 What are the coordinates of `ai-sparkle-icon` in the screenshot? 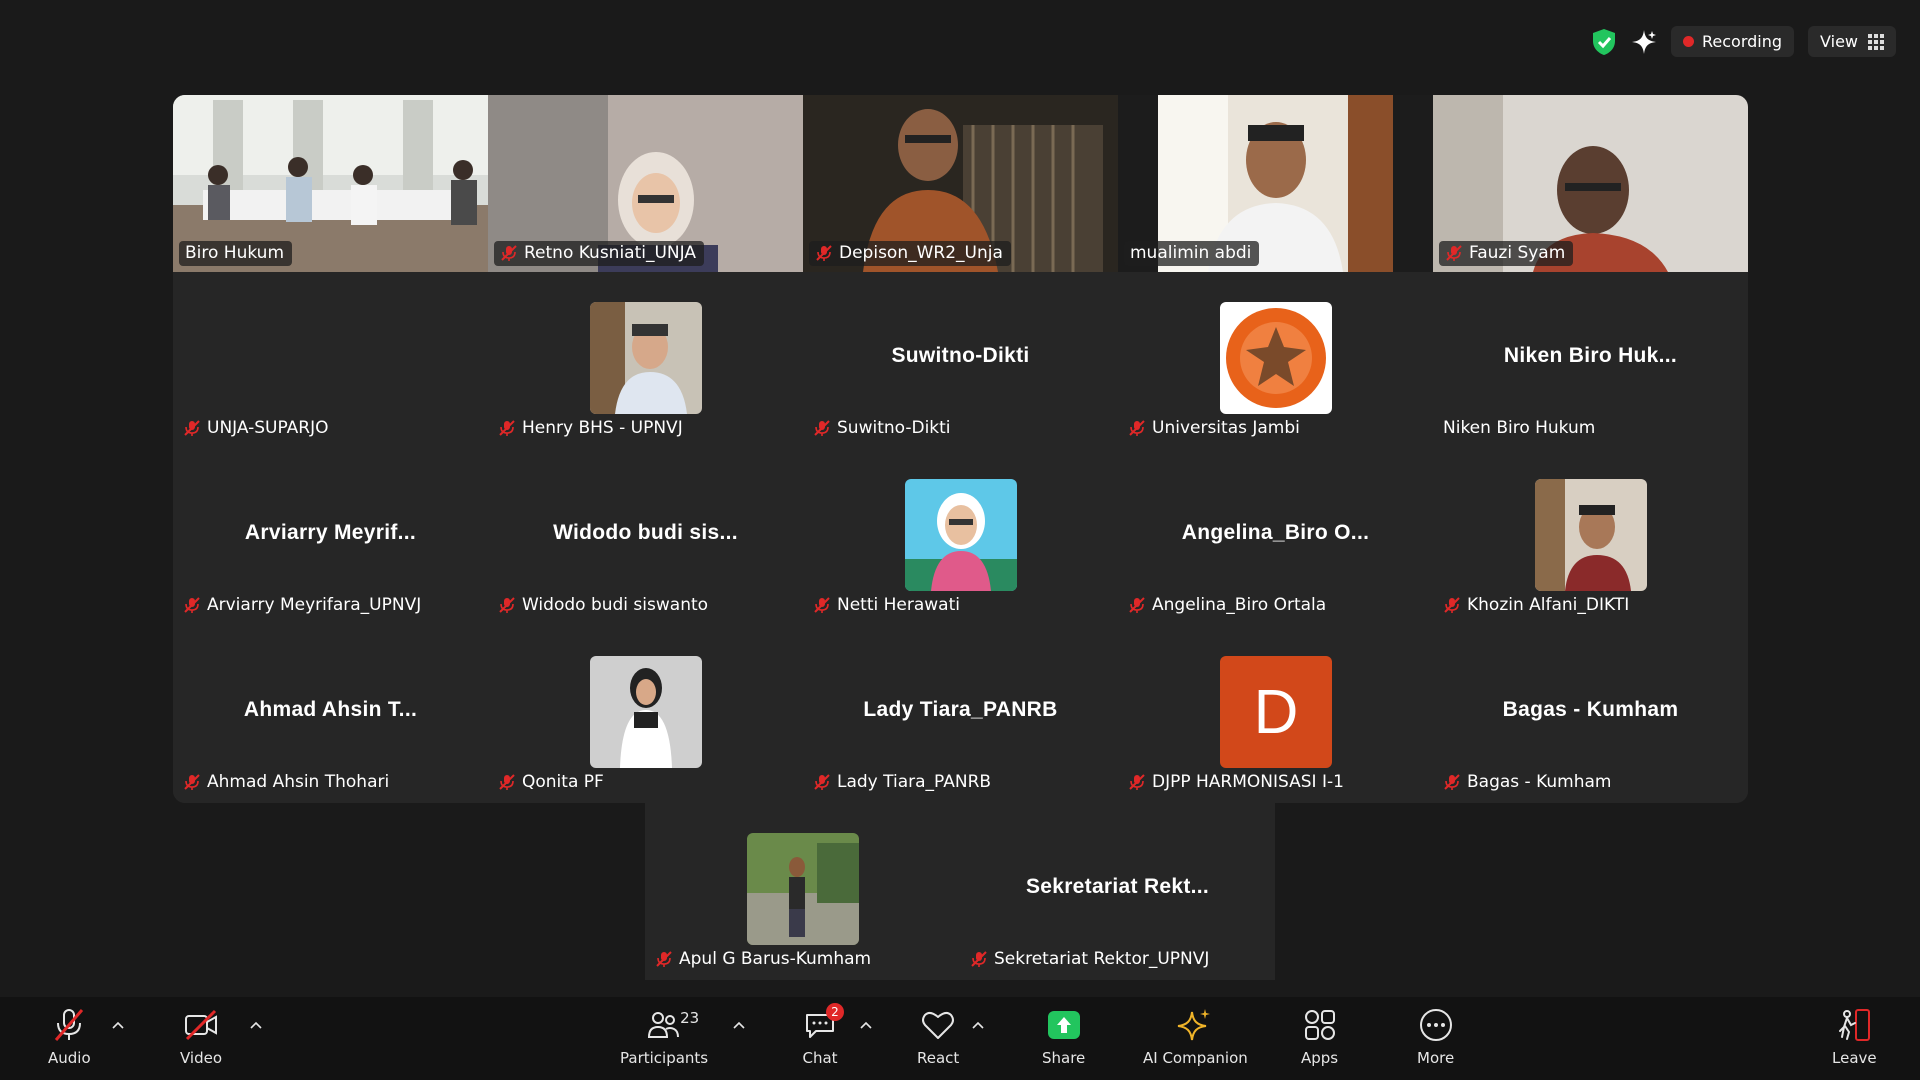 It's located at (1644, 42).